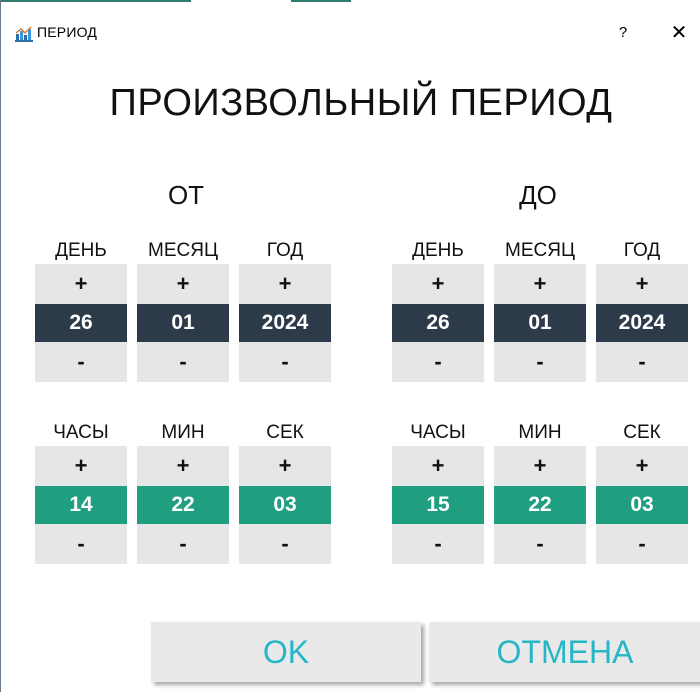 The image size is (700, 692). What do you see at coordinates (183, 284) in the screenshot?
I see `from-month-increment-button: +` at bounding box center [183, 284].